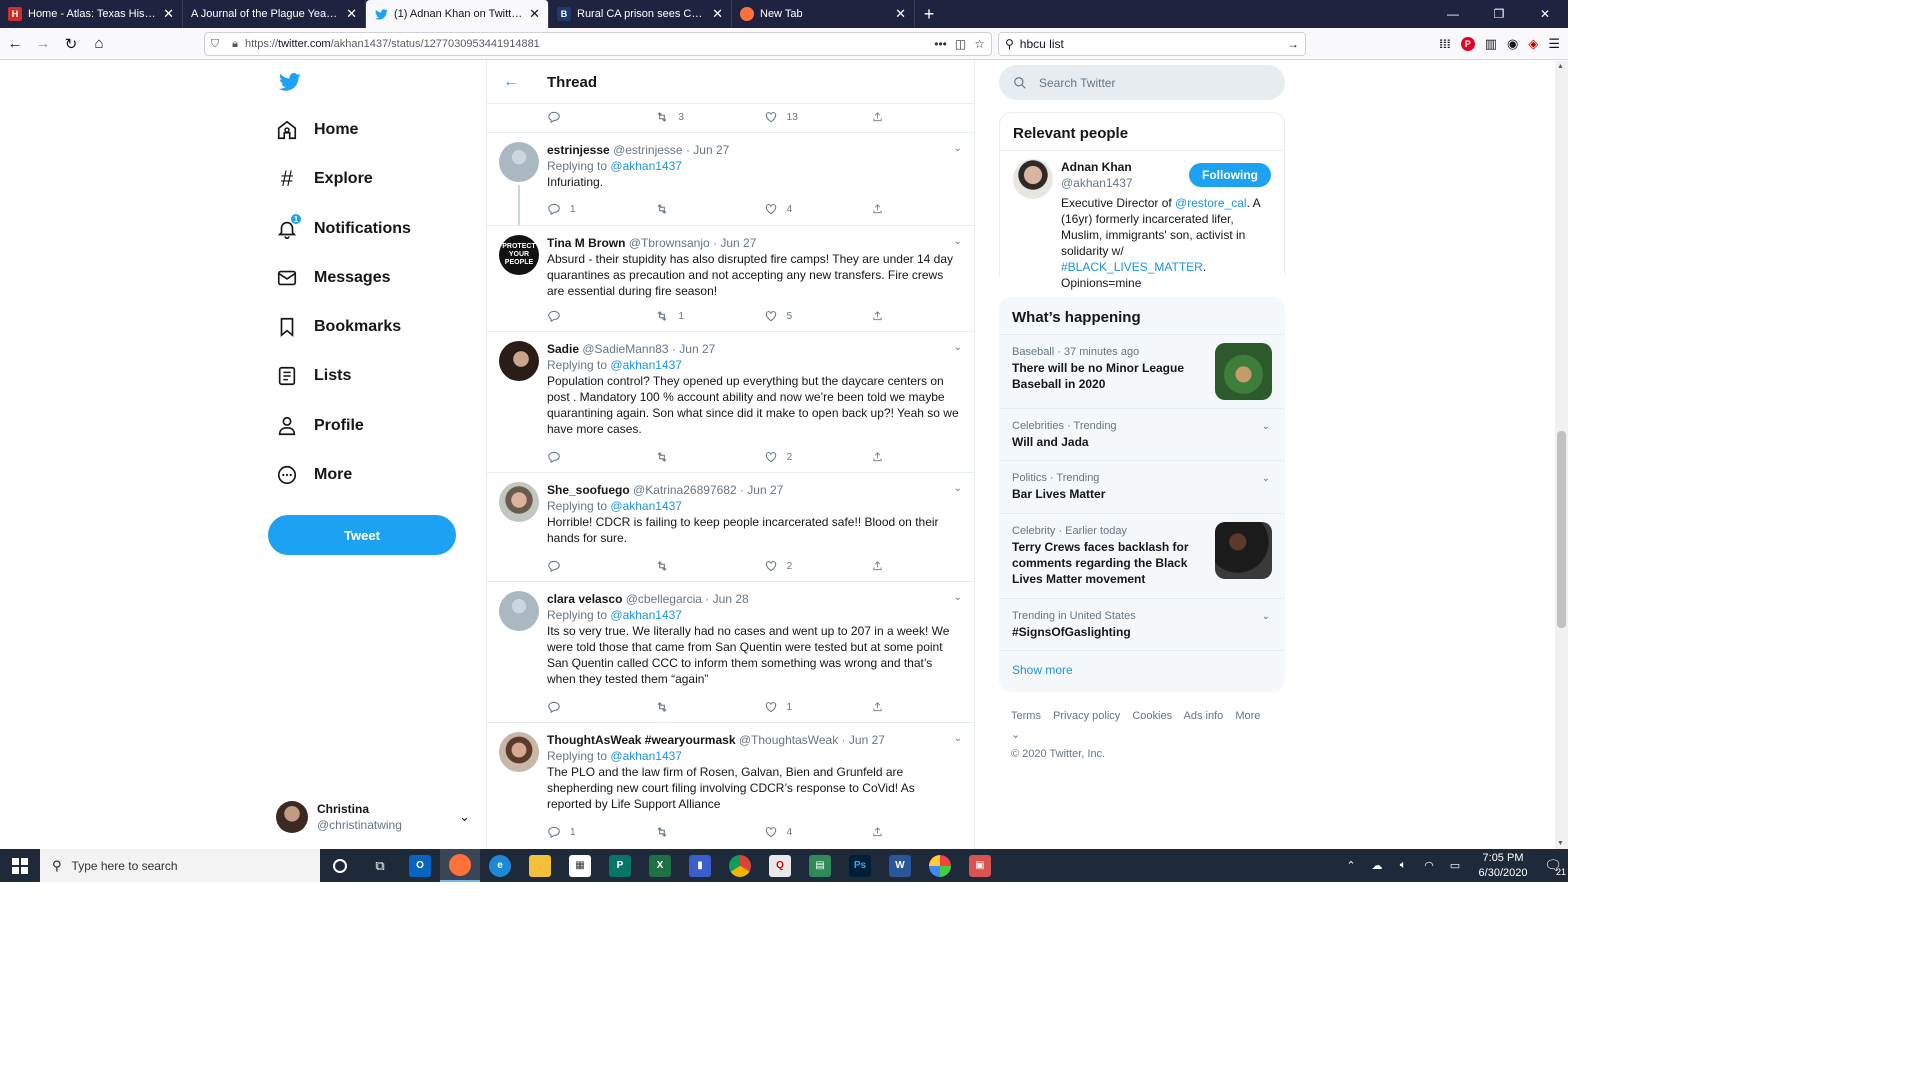 The height and width of the screenshot is (1080, 1920). Describe the element at coordinates (620, 865) in the screenshot. I see `publisher-icon: P` at that location.